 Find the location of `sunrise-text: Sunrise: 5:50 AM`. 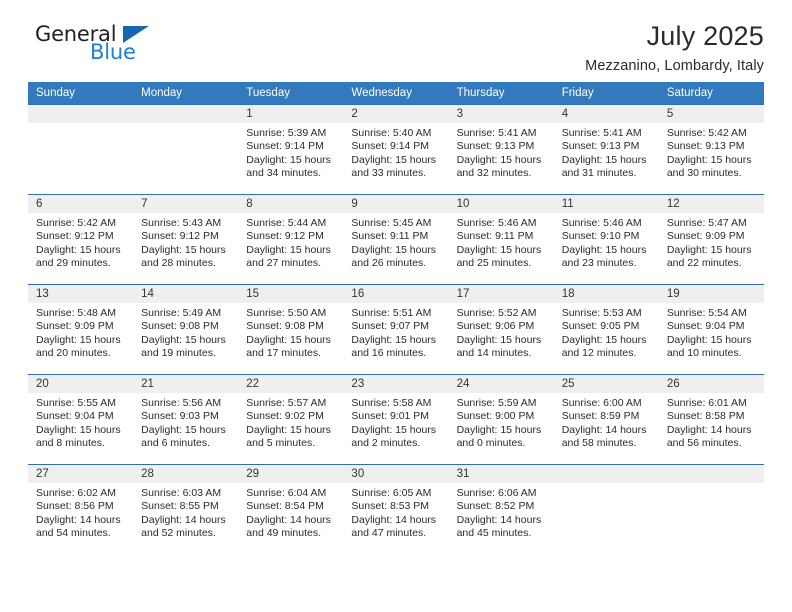

sunrise-text: Sunrise: 5:50 AM is located at coordinates (286, 313).